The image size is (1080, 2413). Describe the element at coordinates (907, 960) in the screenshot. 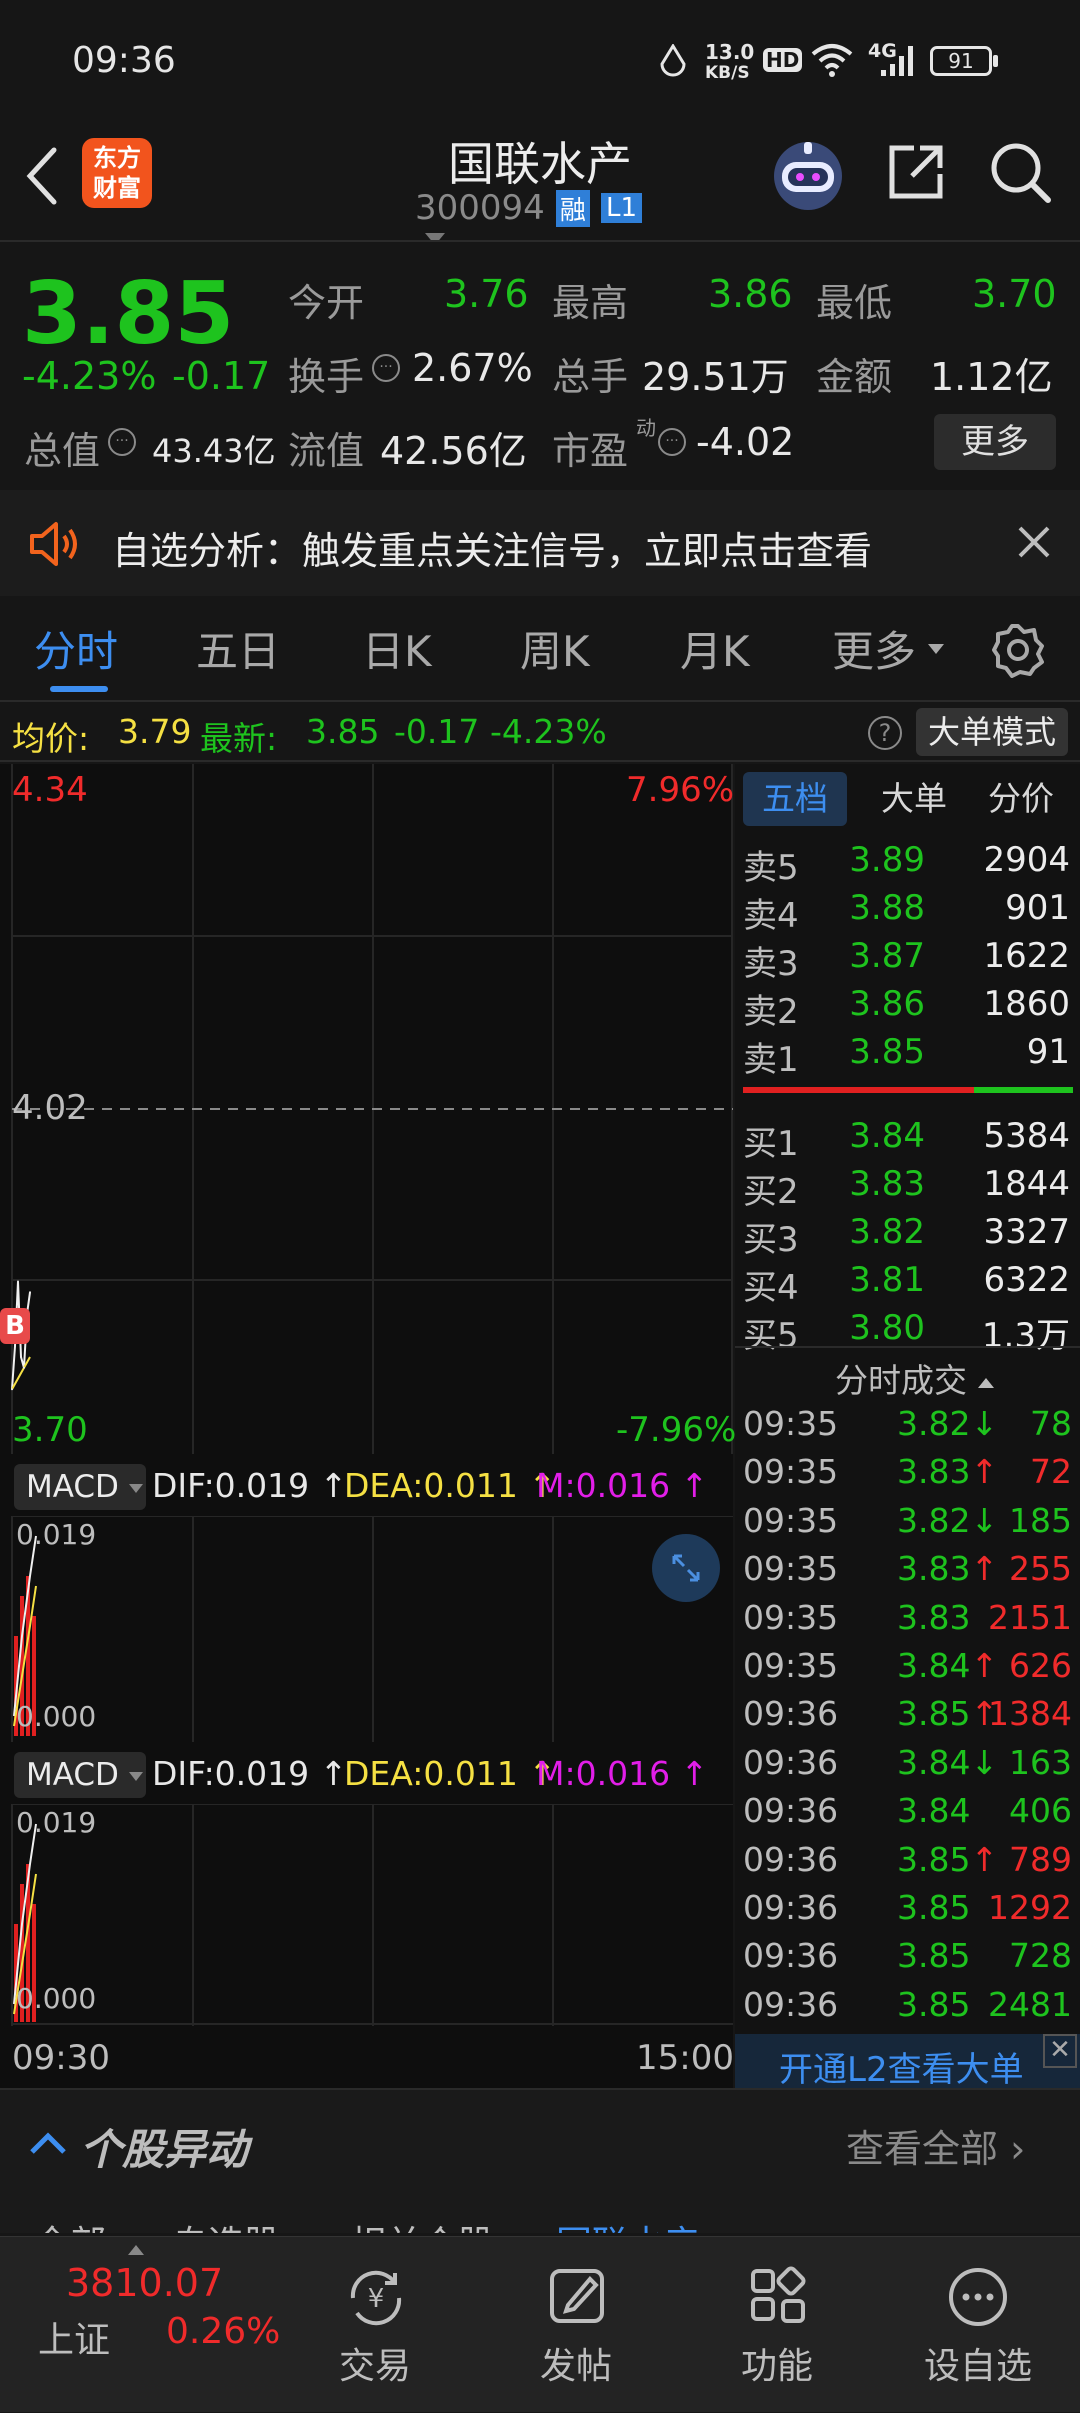

I see `ask-row: 卖3 3.87 1622` at that location.